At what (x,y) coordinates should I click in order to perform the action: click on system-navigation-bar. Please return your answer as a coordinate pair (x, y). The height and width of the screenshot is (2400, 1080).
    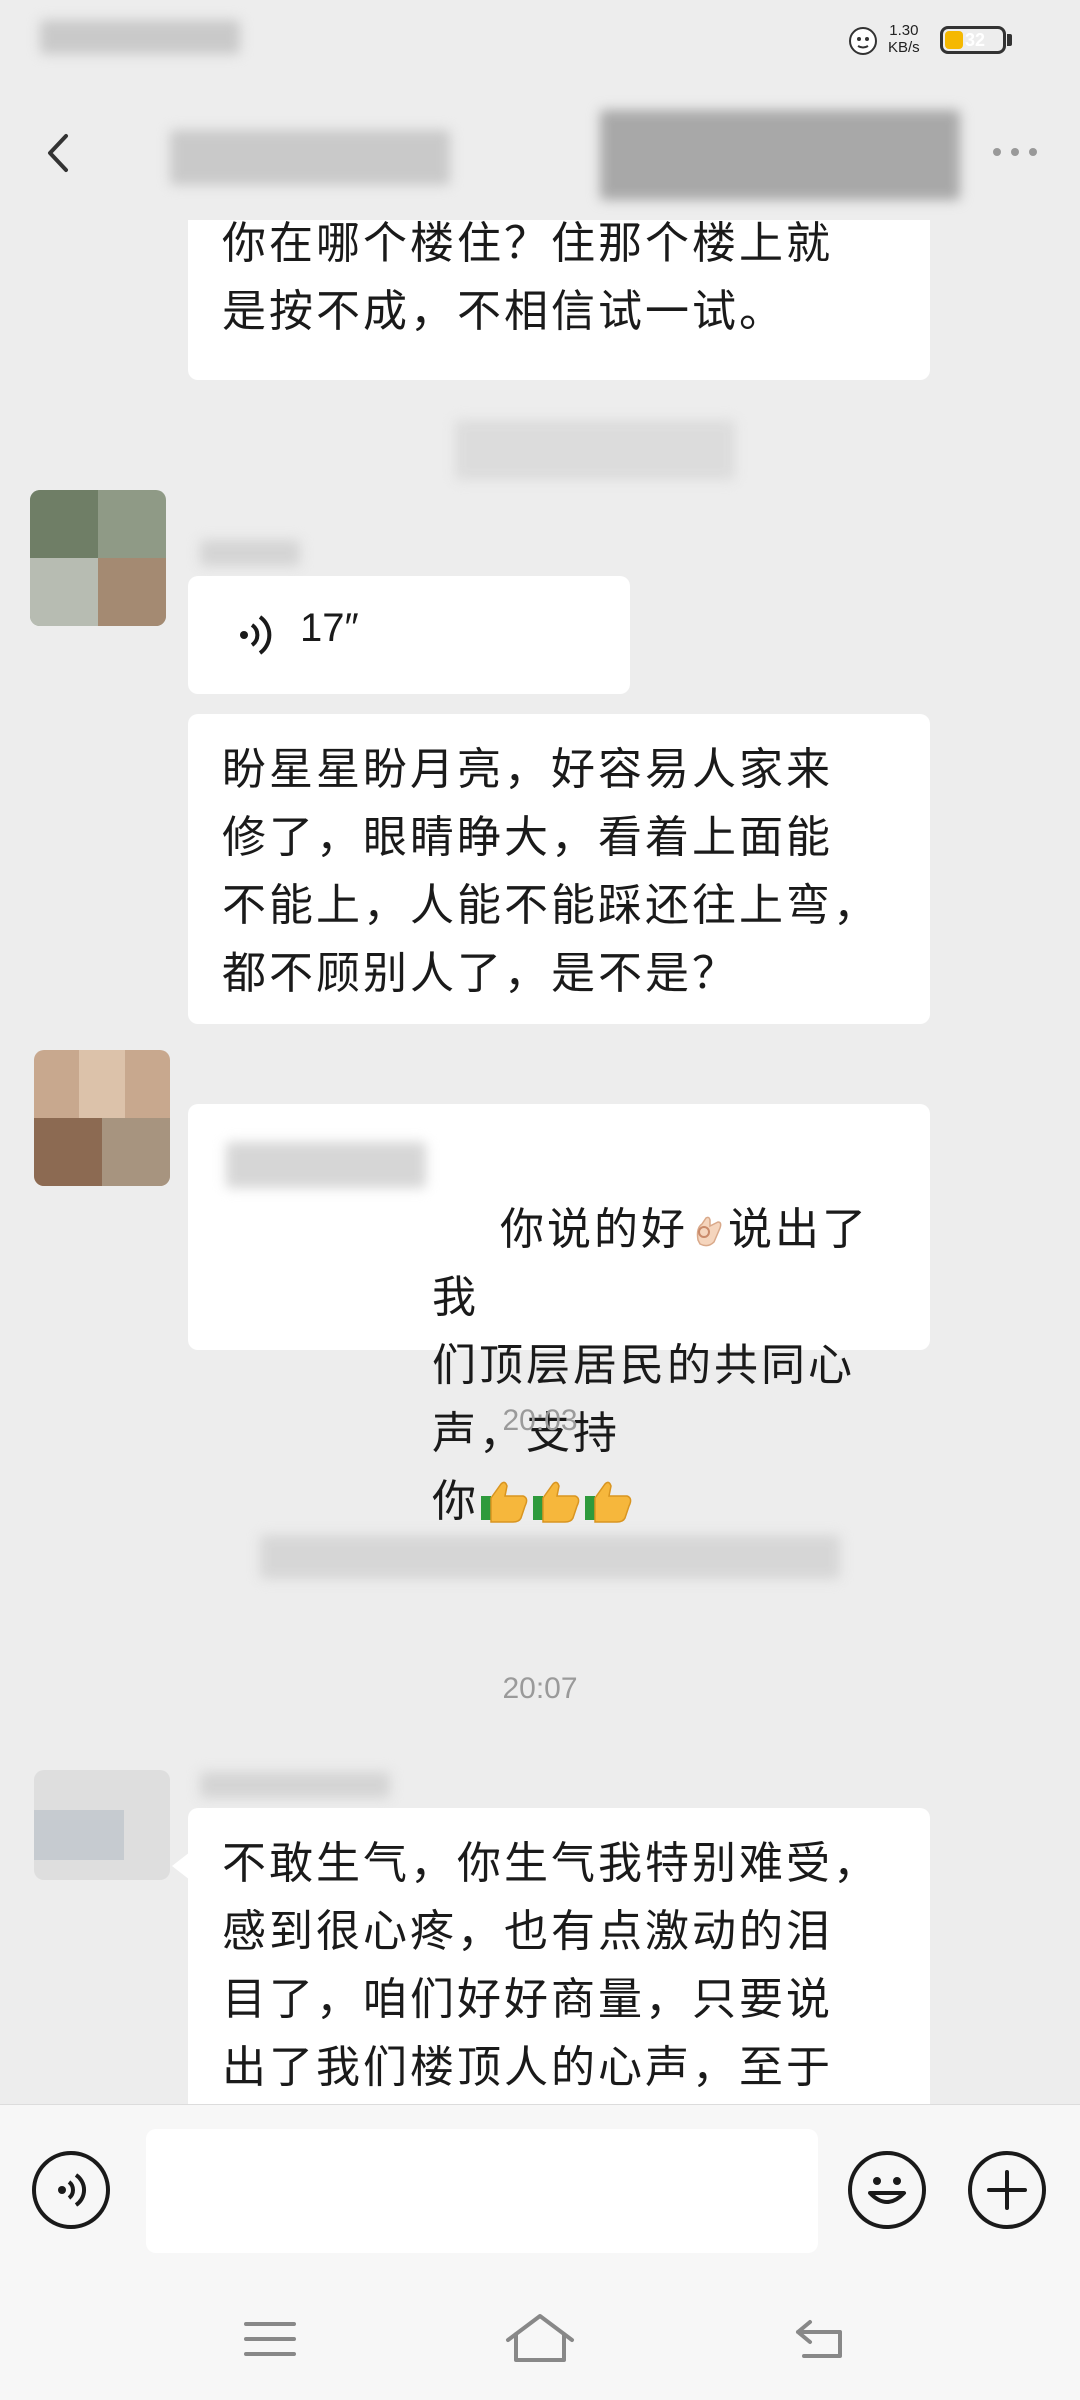
    Looking at the image, I should click on (540, 2337).